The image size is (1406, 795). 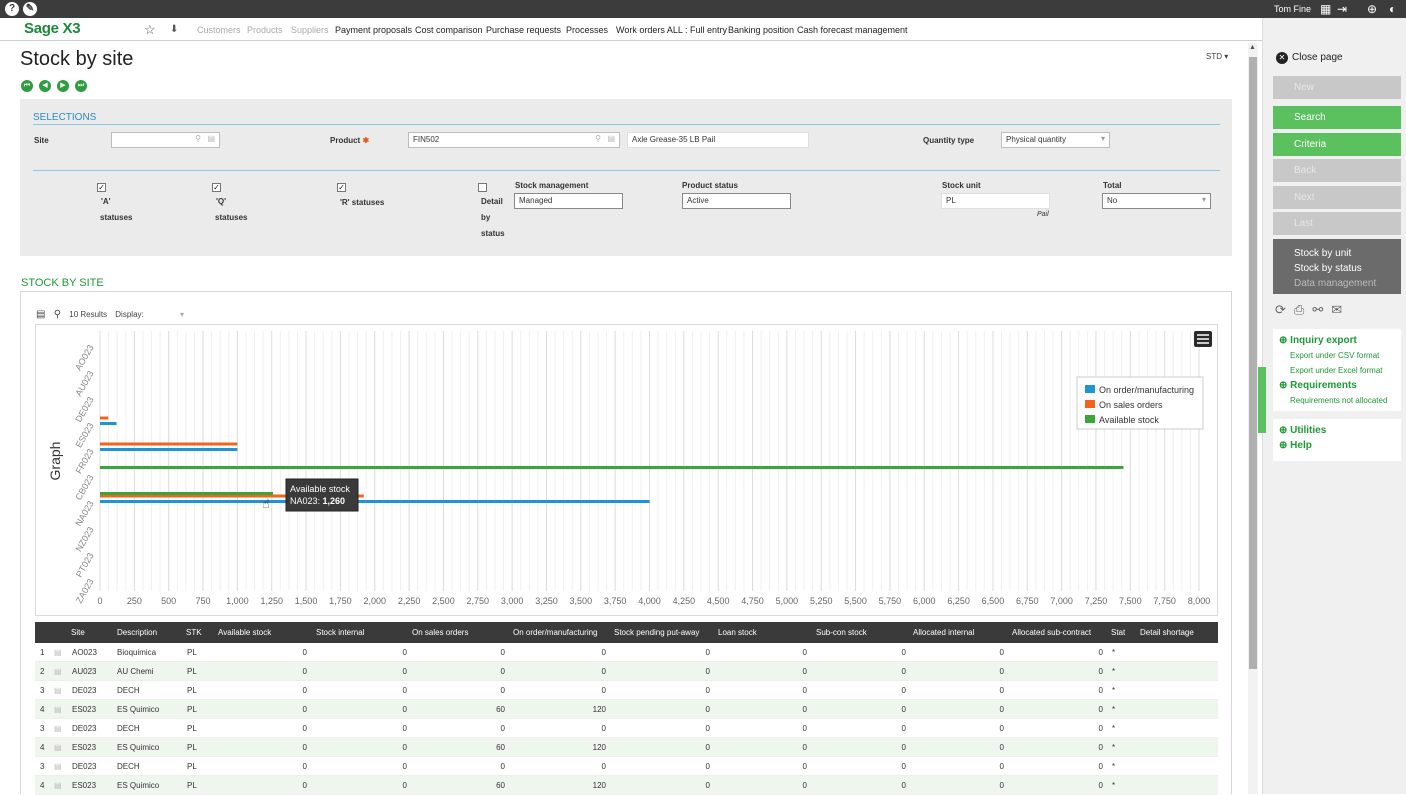 I want to click on column-header: Site, so click(x=78, y=632).